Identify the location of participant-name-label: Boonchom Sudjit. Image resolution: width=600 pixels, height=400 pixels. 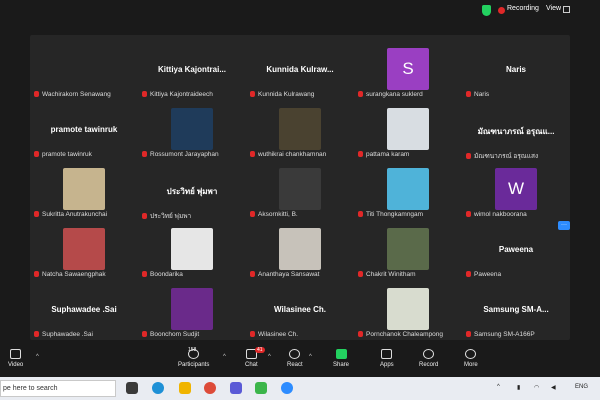
(170, 334).